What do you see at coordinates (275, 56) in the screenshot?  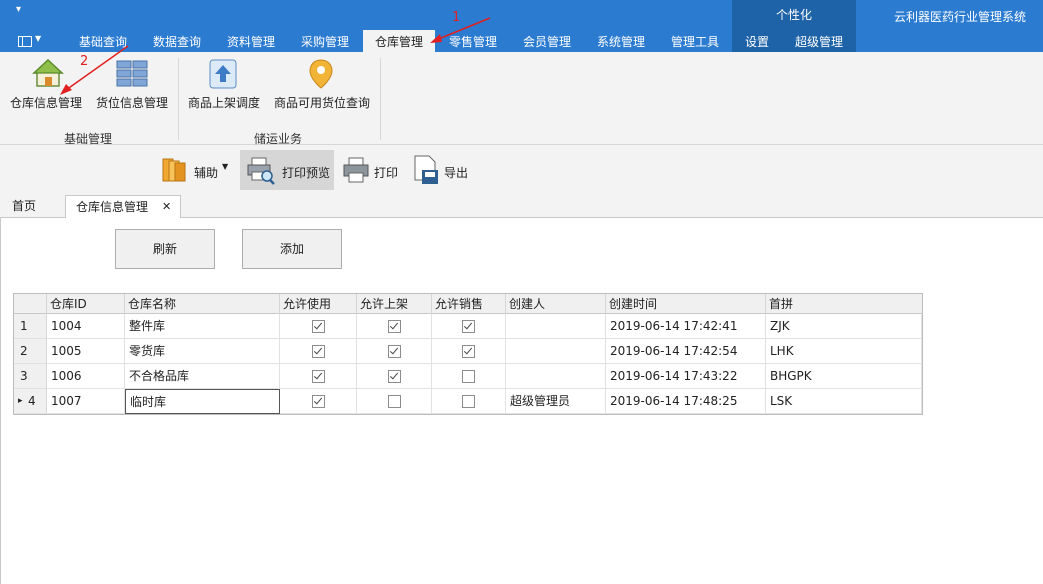 I see `annotation-overlay` at bounding box center [275, 56].